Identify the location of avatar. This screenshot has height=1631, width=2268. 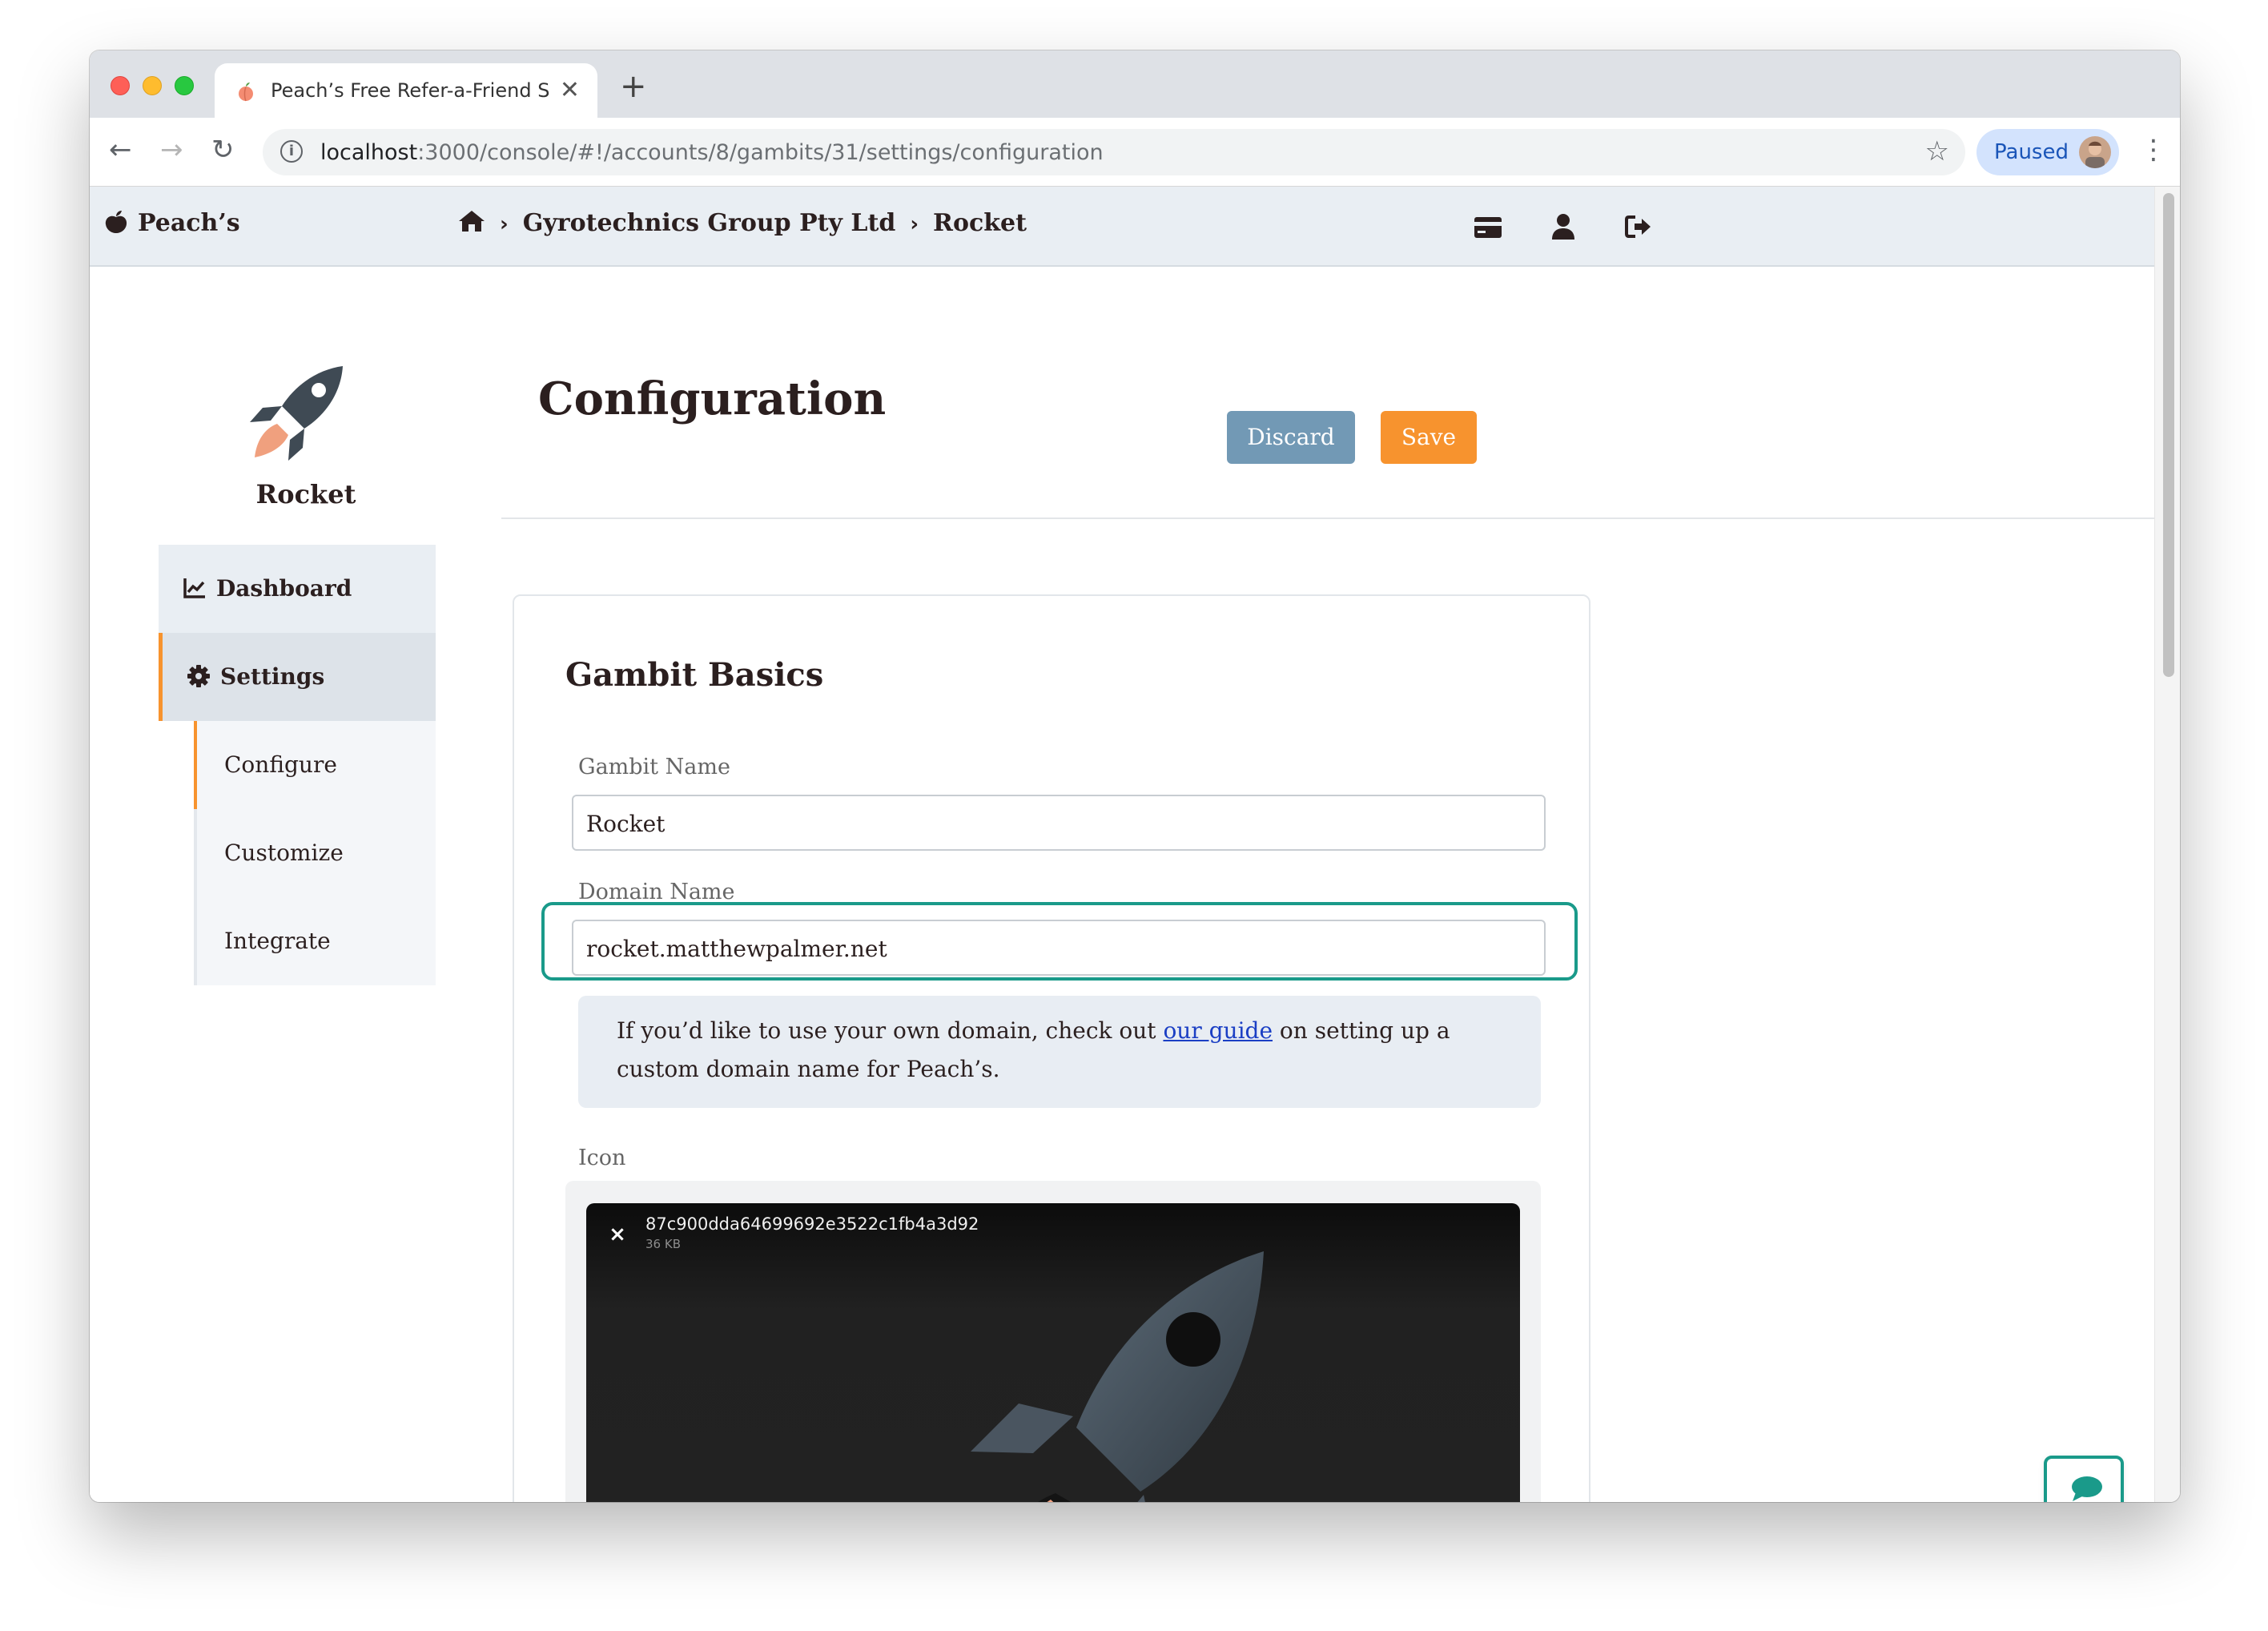
(2095, 152).